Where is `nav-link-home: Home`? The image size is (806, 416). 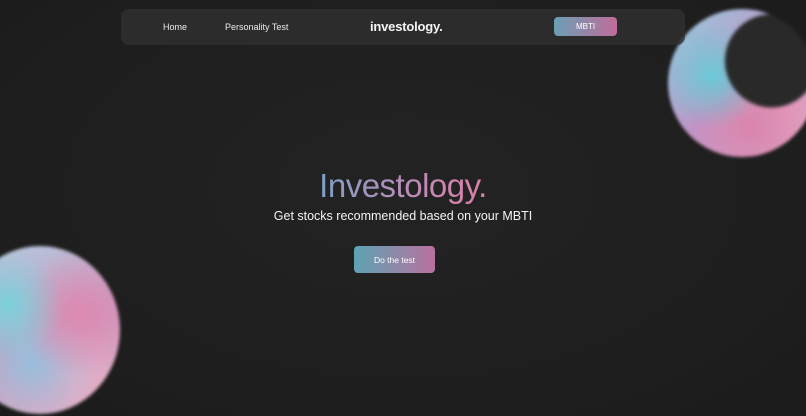 nav-link-home: Home is located at coordinates (175, 27).